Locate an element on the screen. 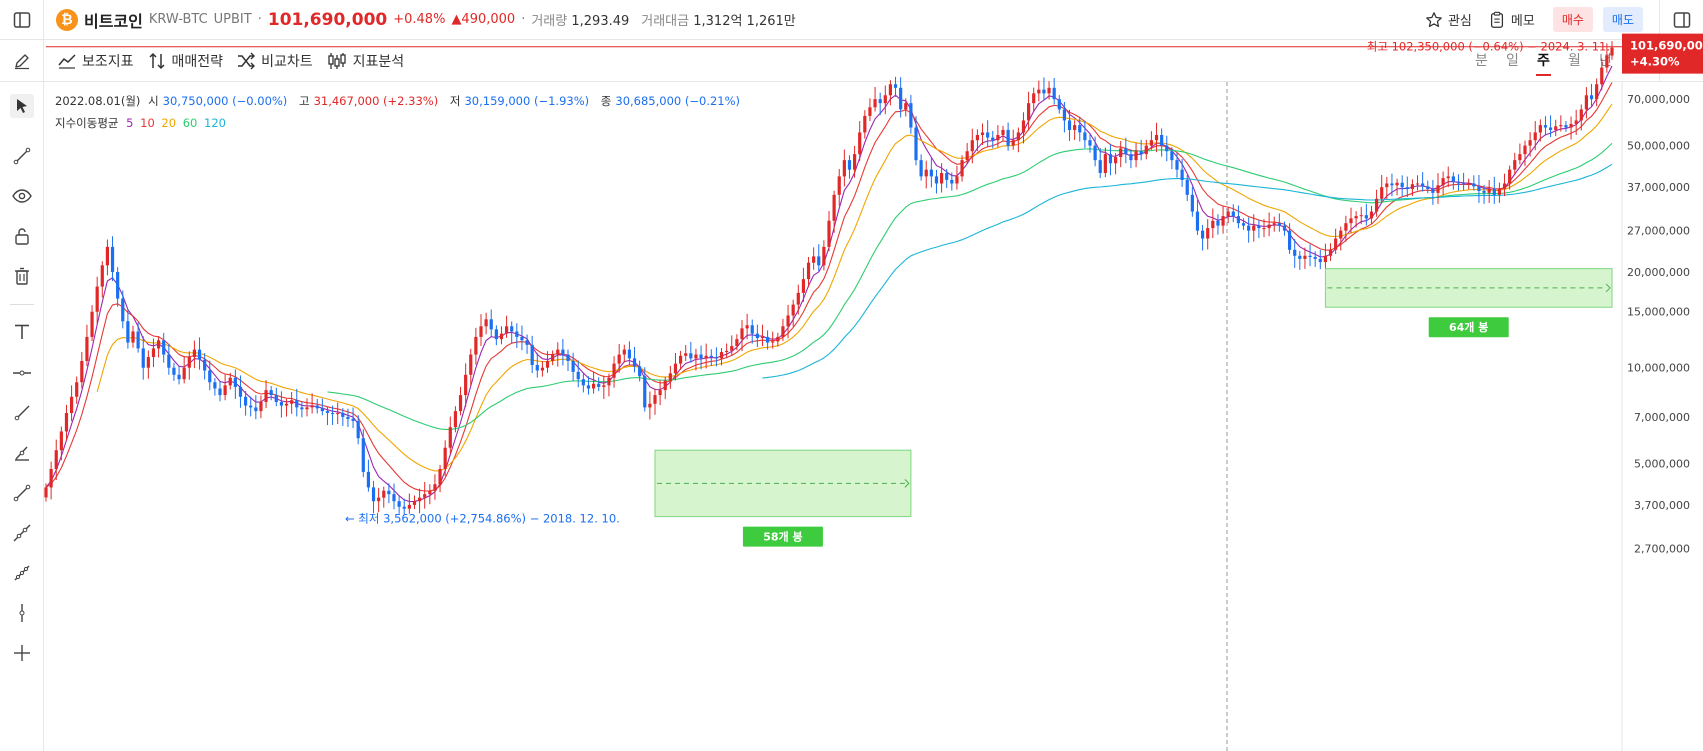  buy-button: 매수 is located at coordinates (1572, 19).